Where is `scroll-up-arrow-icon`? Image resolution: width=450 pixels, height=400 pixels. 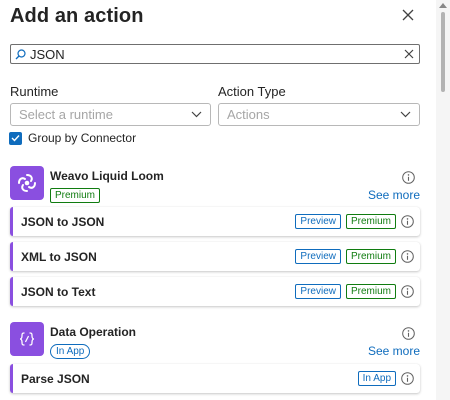
scroll-up-arrow-icon is located at coordinates (443, 5).